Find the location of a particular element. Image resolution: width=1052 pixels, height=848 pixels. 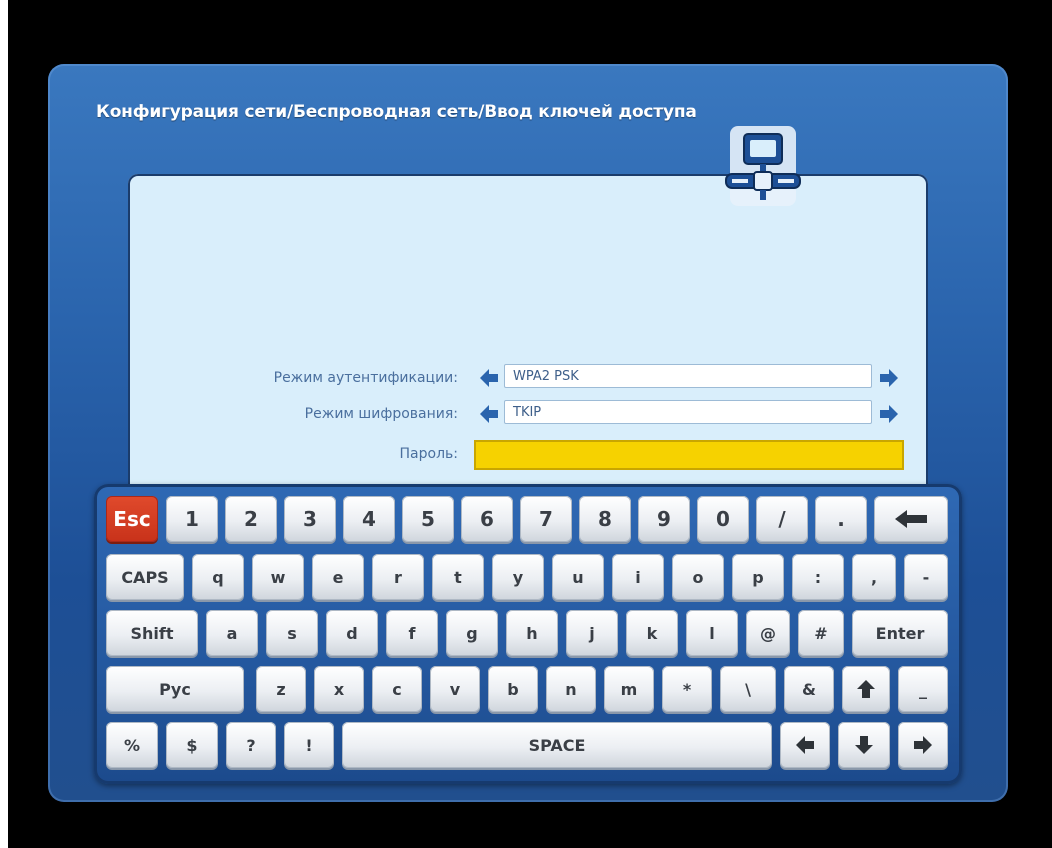

key-y: y is located at coordinates (518, 577).